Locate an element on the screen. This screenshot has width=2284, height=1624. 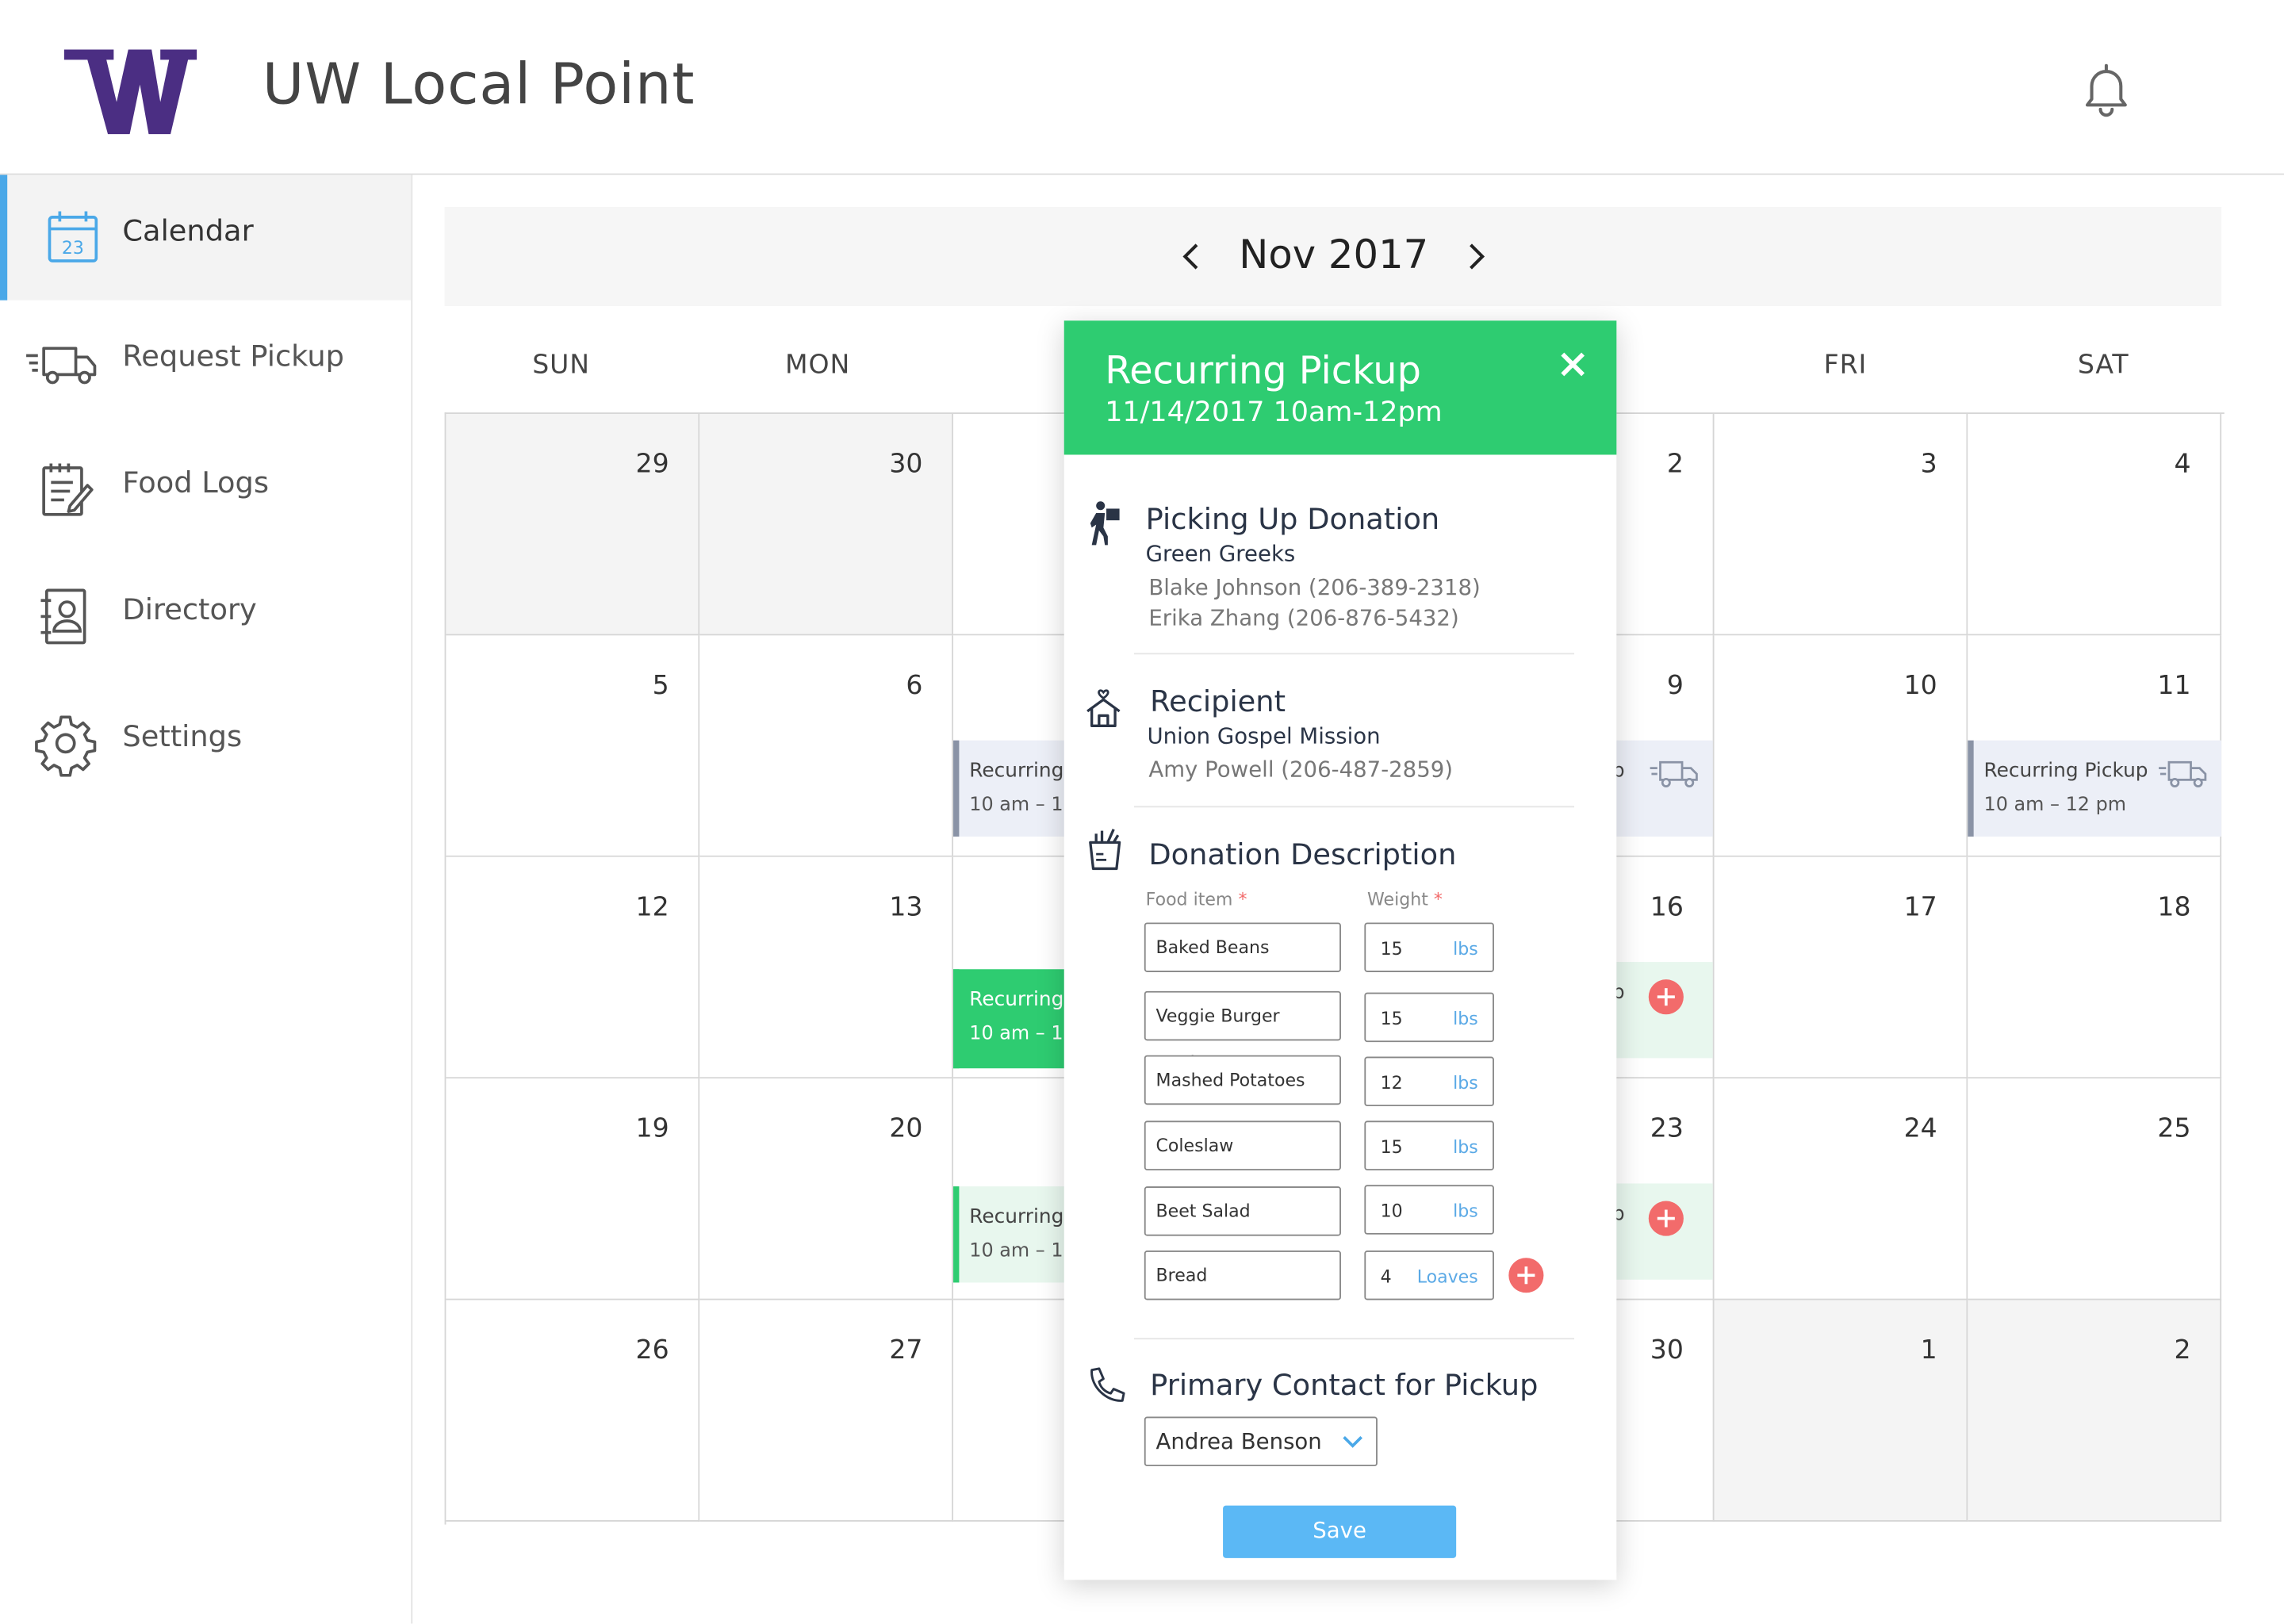
day-cell: 24 is located at coordinates (1841, 1189).